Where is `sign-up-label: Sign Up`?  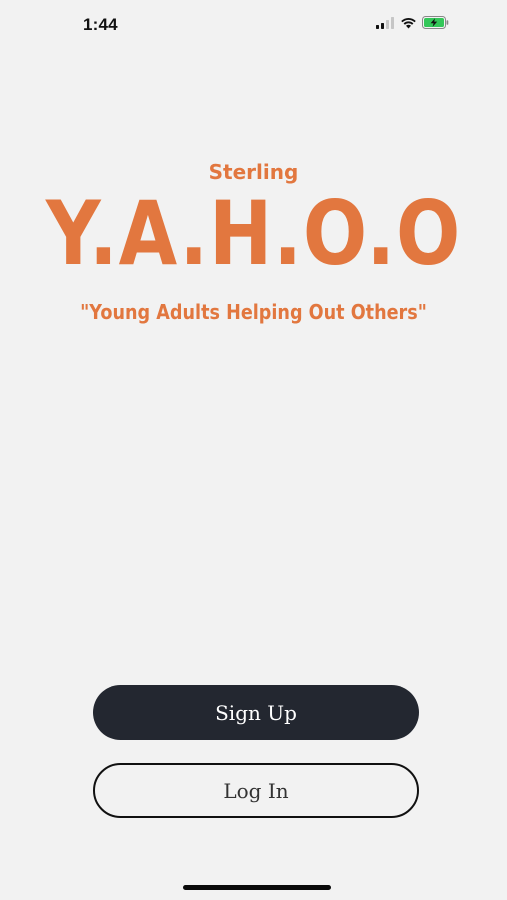
sign-up-label: Sign Up is located at coordinates (256, 712).